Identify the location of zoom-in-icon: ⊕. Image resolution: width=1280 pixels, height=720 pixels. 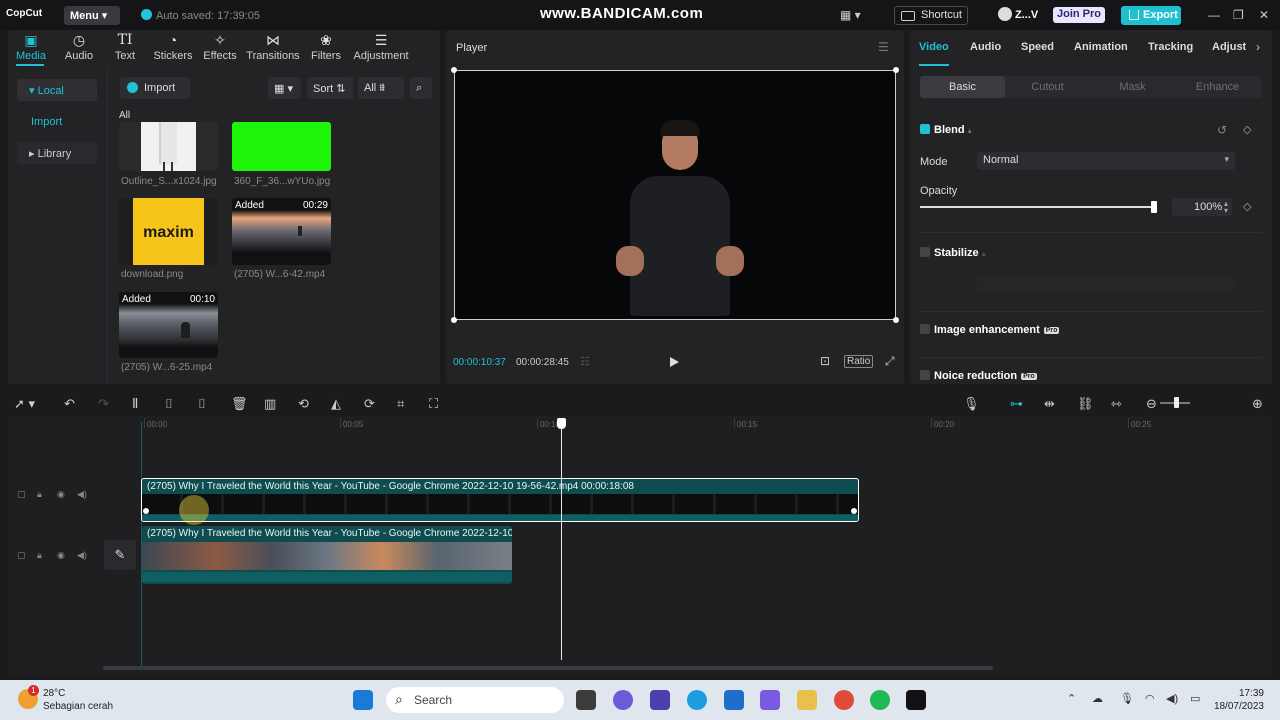
(1257, 404).